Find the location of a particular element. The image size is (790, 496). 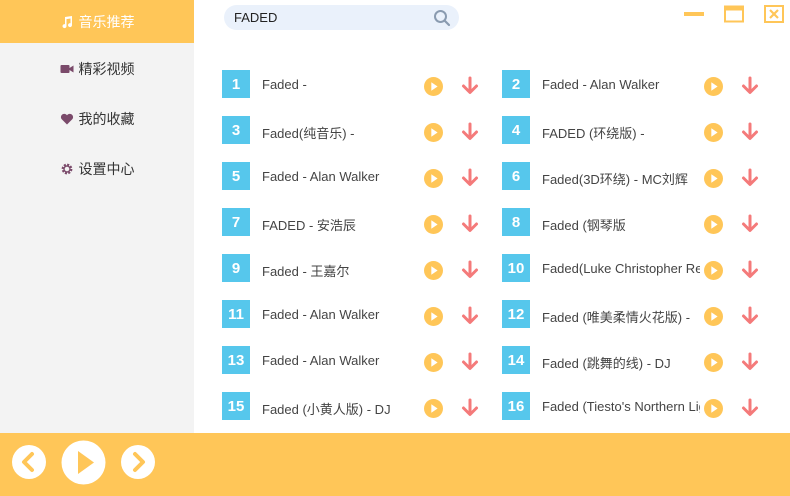

song-number: 2 is located at coordinates (516, 84).